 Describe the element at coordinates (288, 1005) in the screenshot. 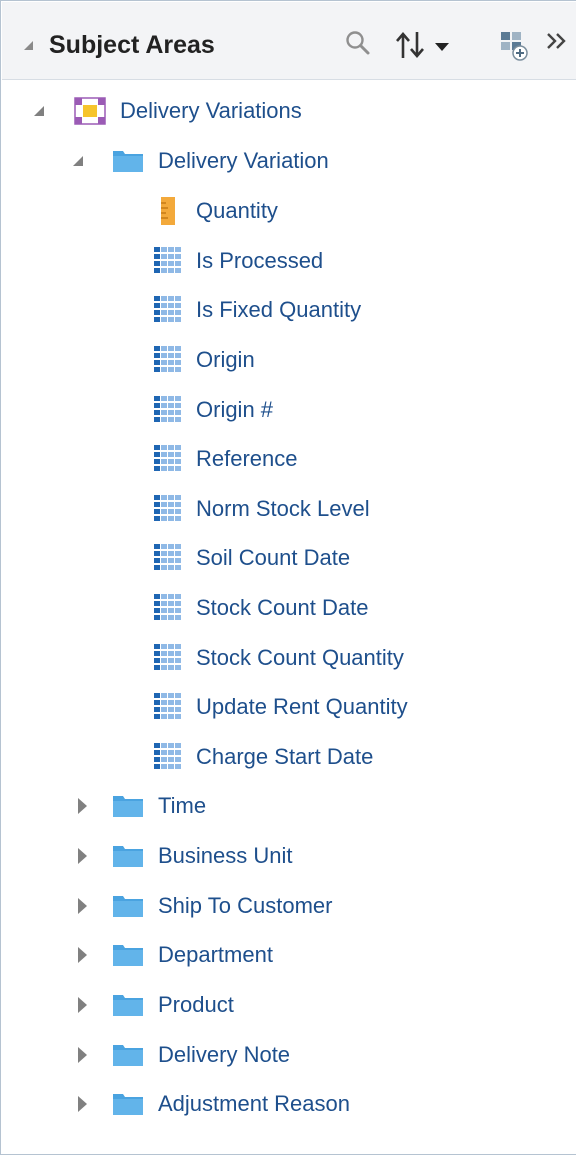

I see `tree-folder-product: Product` at that location.